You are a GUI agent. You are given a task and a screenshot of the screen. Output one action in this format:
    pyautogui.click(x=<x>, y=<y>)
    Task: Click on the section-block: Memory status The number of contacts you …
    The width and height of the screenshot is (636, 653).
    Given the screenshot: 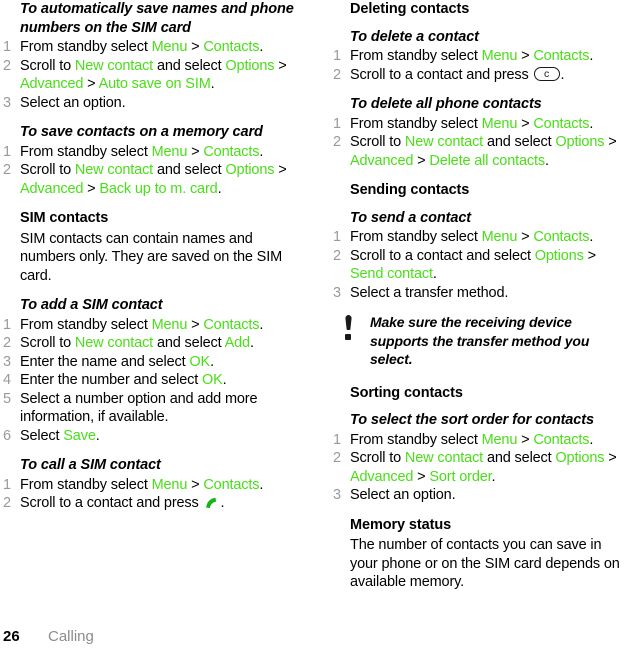 What is the action you would take?
    pyautogui.click(x=479, y=554)
    